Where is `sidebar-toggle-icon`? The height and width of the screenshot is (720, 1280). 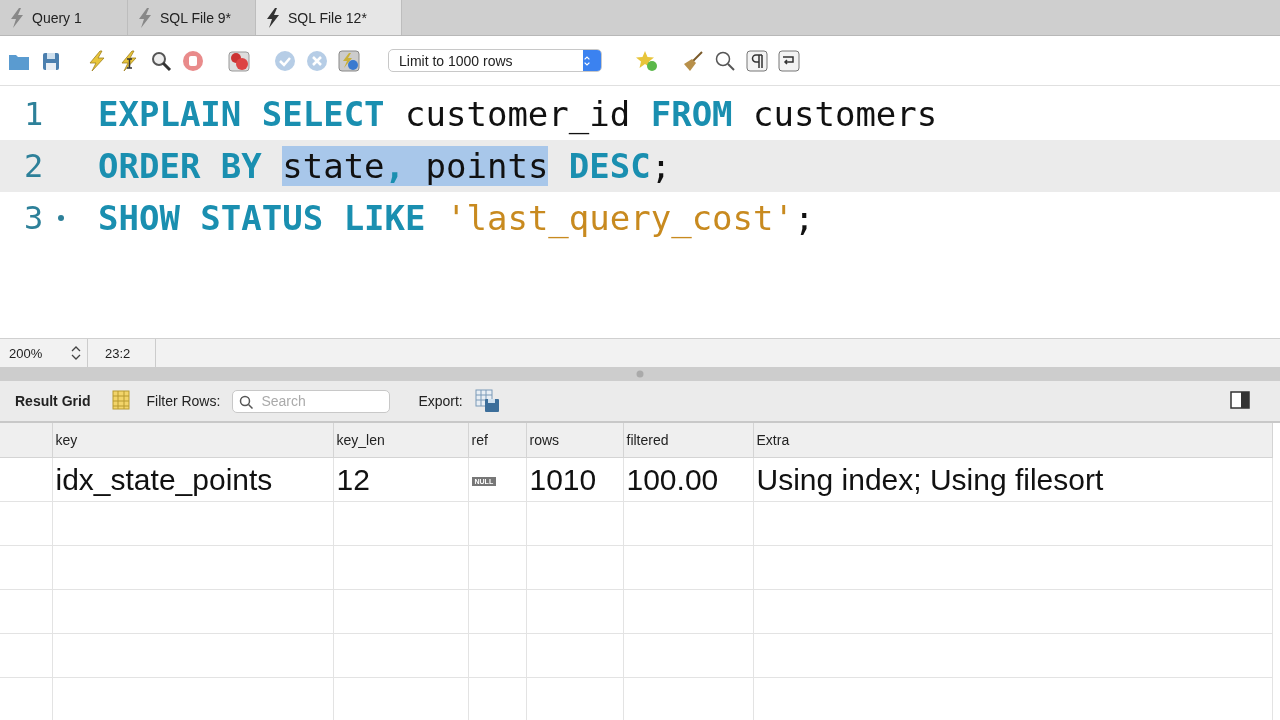
sidebar-toggle-icon is located at coordinates (1240, 399).